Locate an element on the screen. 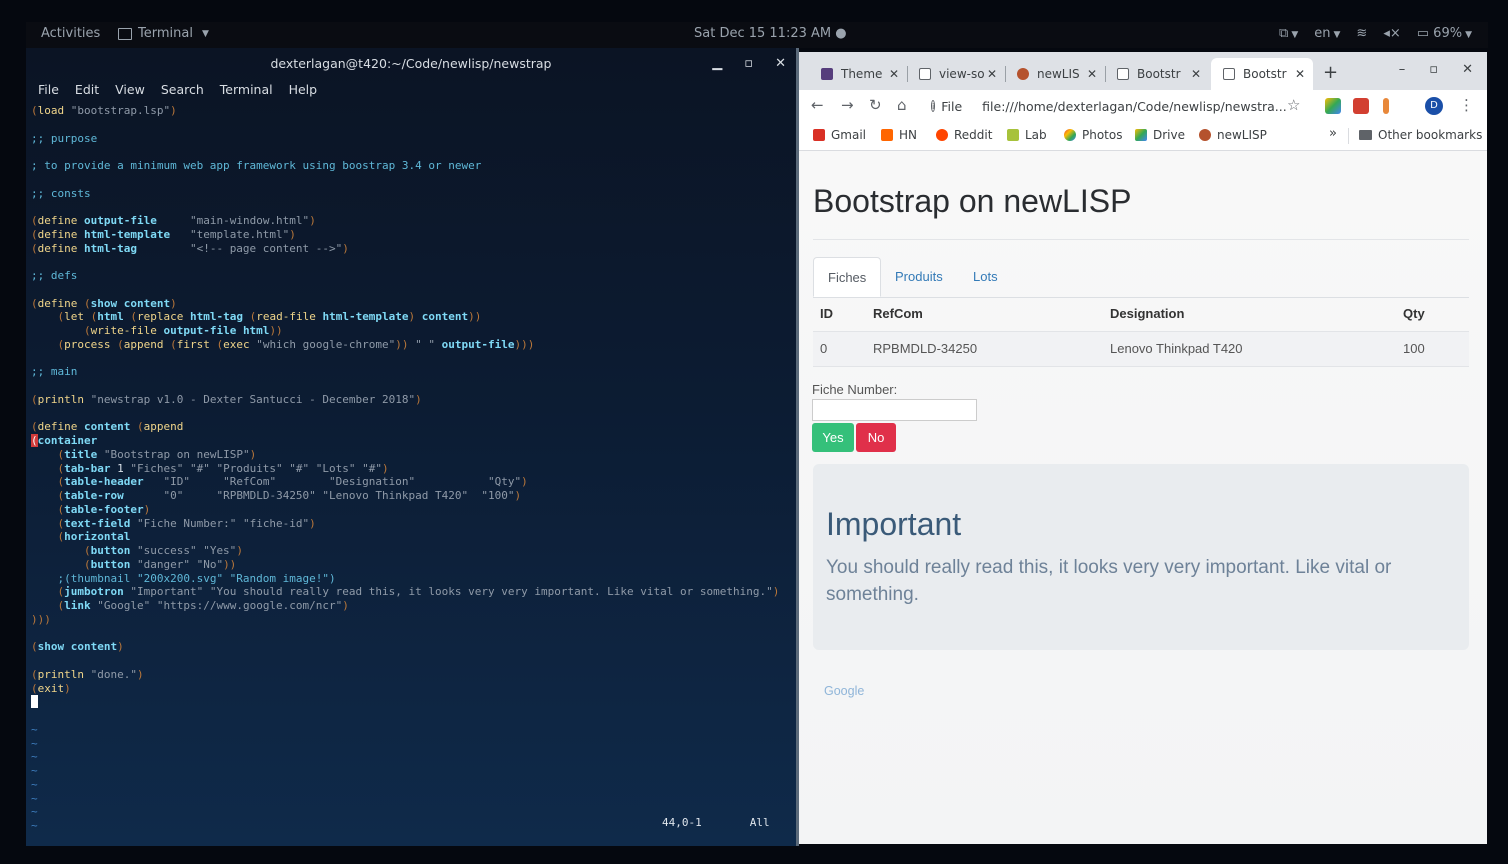 The image size is (1508, 864). menu-search: Search is located at coordinates (182, 89).